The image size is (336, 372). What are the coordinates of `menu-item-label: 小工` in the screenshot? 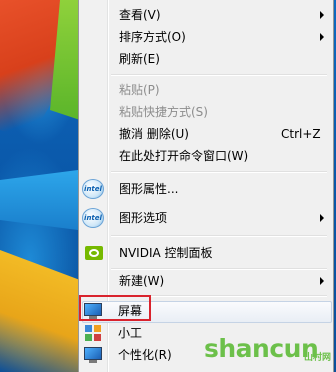 It's located at (130, 333).